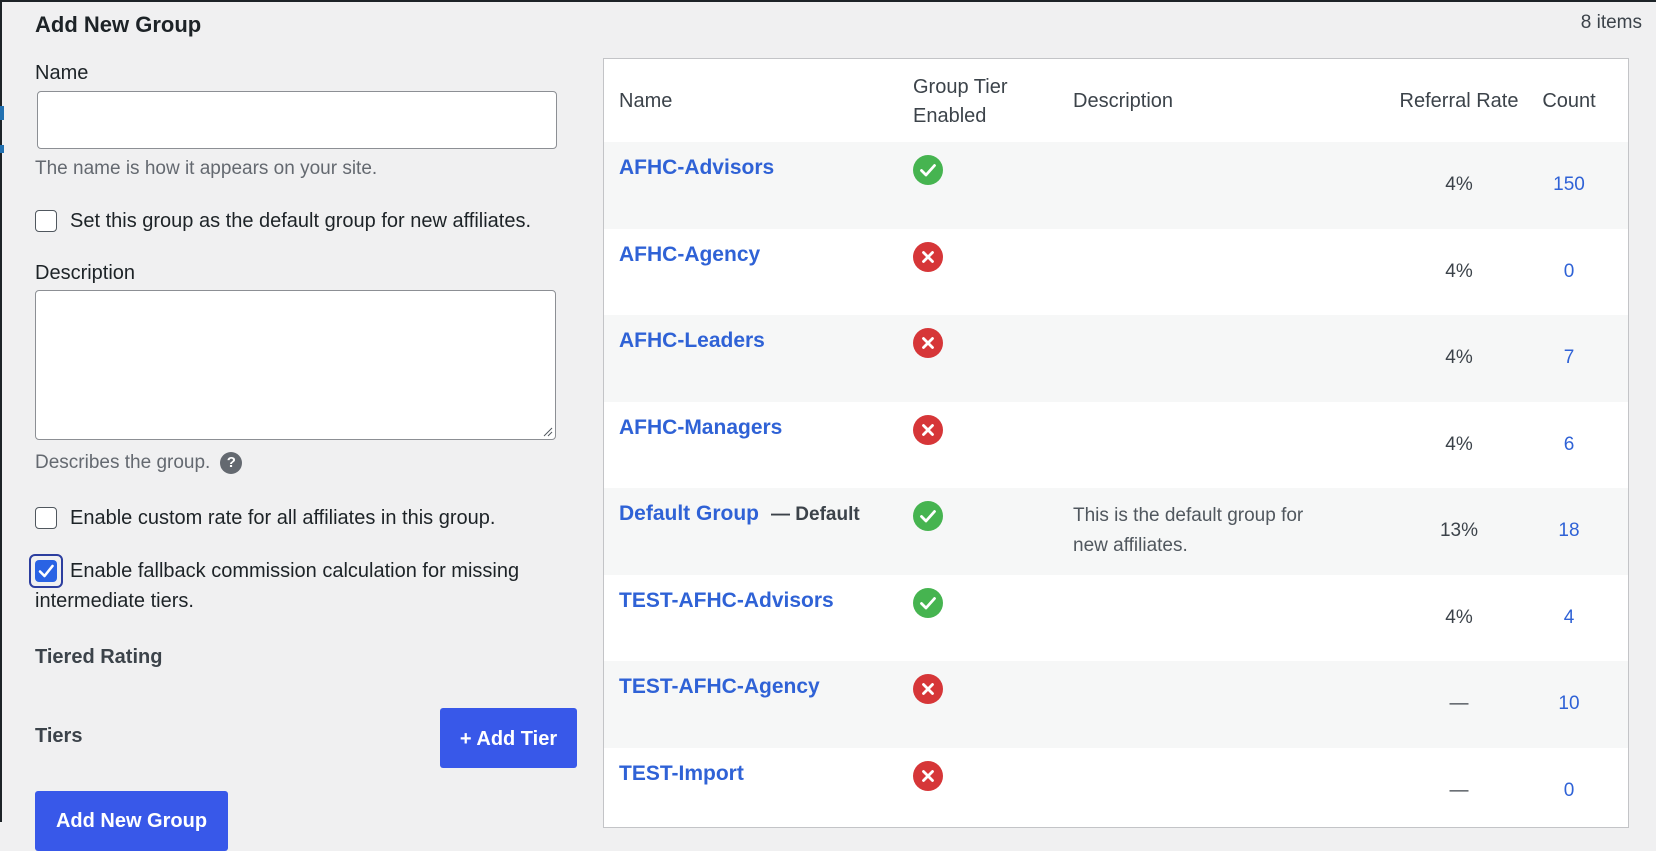 The image size is (1656, 851). What do you see at coordinates (59, 736) in the screenshot?
I see `tiers-label: Tiers` at bounding box center [59, 736].